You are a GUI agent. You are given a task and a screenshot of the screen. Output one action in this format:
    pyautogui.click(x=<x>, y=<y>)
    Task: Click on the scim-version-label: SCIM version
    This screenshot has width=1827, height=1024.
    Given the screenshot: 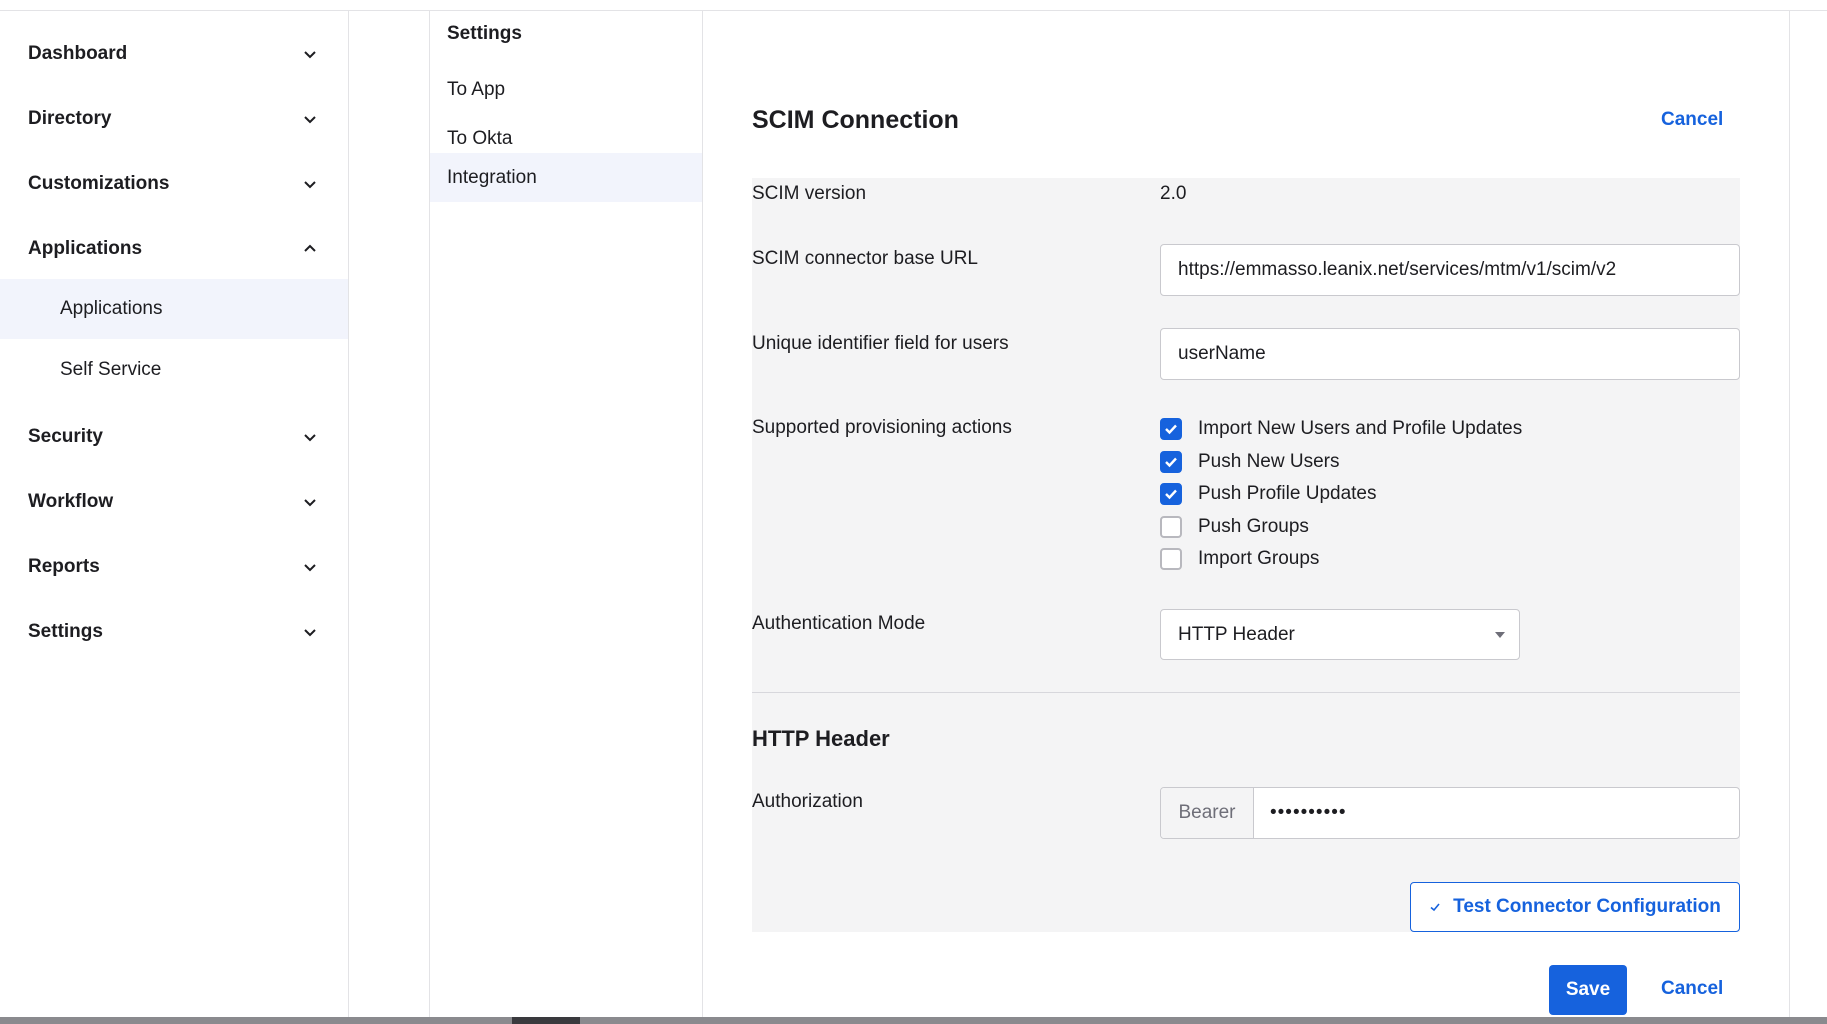 What is the action you would take?
    pyautogui.click(x=809, y=193)
    